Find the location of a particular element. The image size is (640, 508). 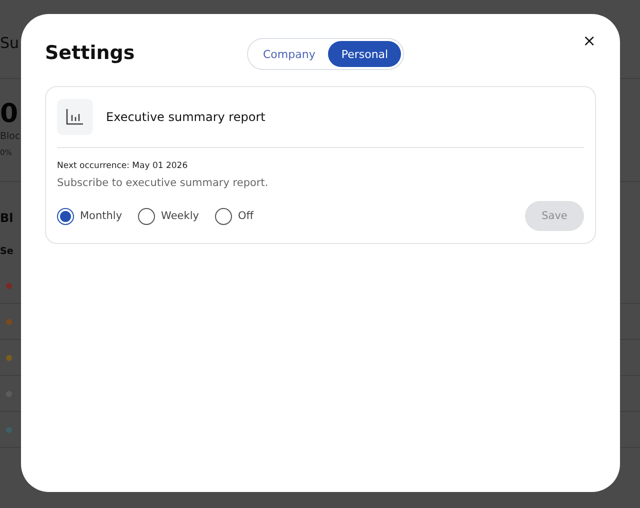

next-occurrence: Next occurrence: May 01 2026 is located at coordinates (123, 166).